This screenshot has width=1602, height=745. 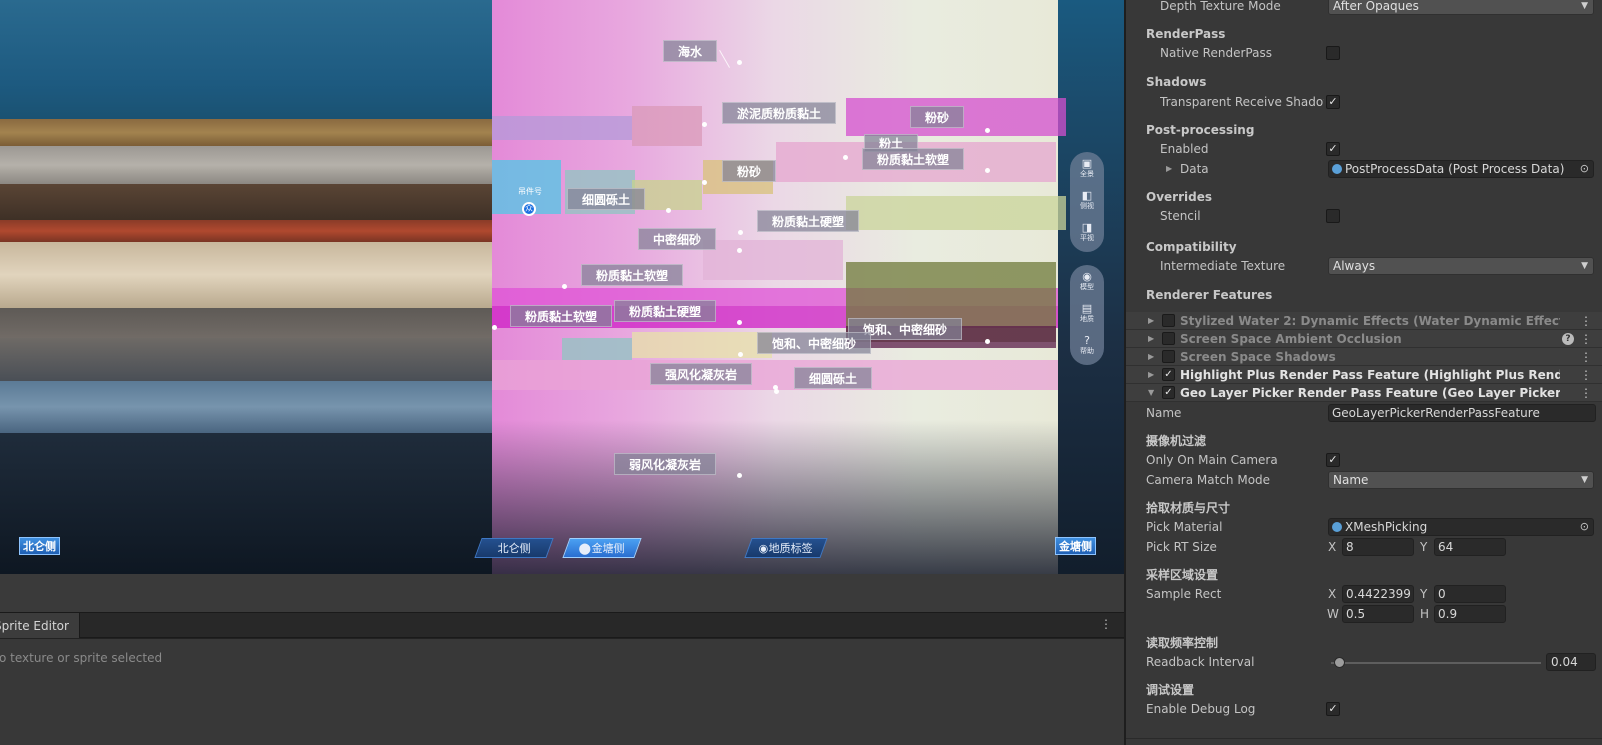 What do you see at coordinates (1188, 508) in the screenshot?
I see `pick-material-header: 拾取材质与尺寸` at bounding box center [1188, 508].